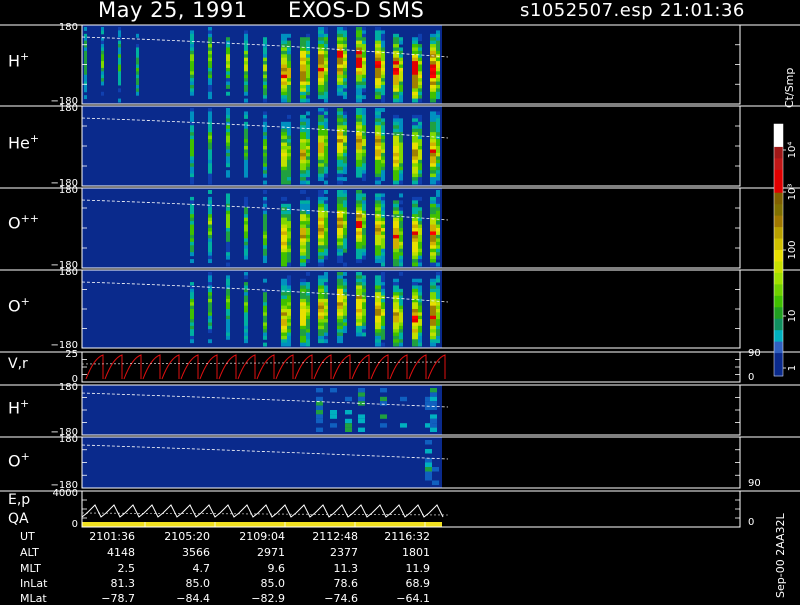  Describe the element at coordinates (271, 552) in the screenshot. I see `ephemeris-value: 2971` at that location.